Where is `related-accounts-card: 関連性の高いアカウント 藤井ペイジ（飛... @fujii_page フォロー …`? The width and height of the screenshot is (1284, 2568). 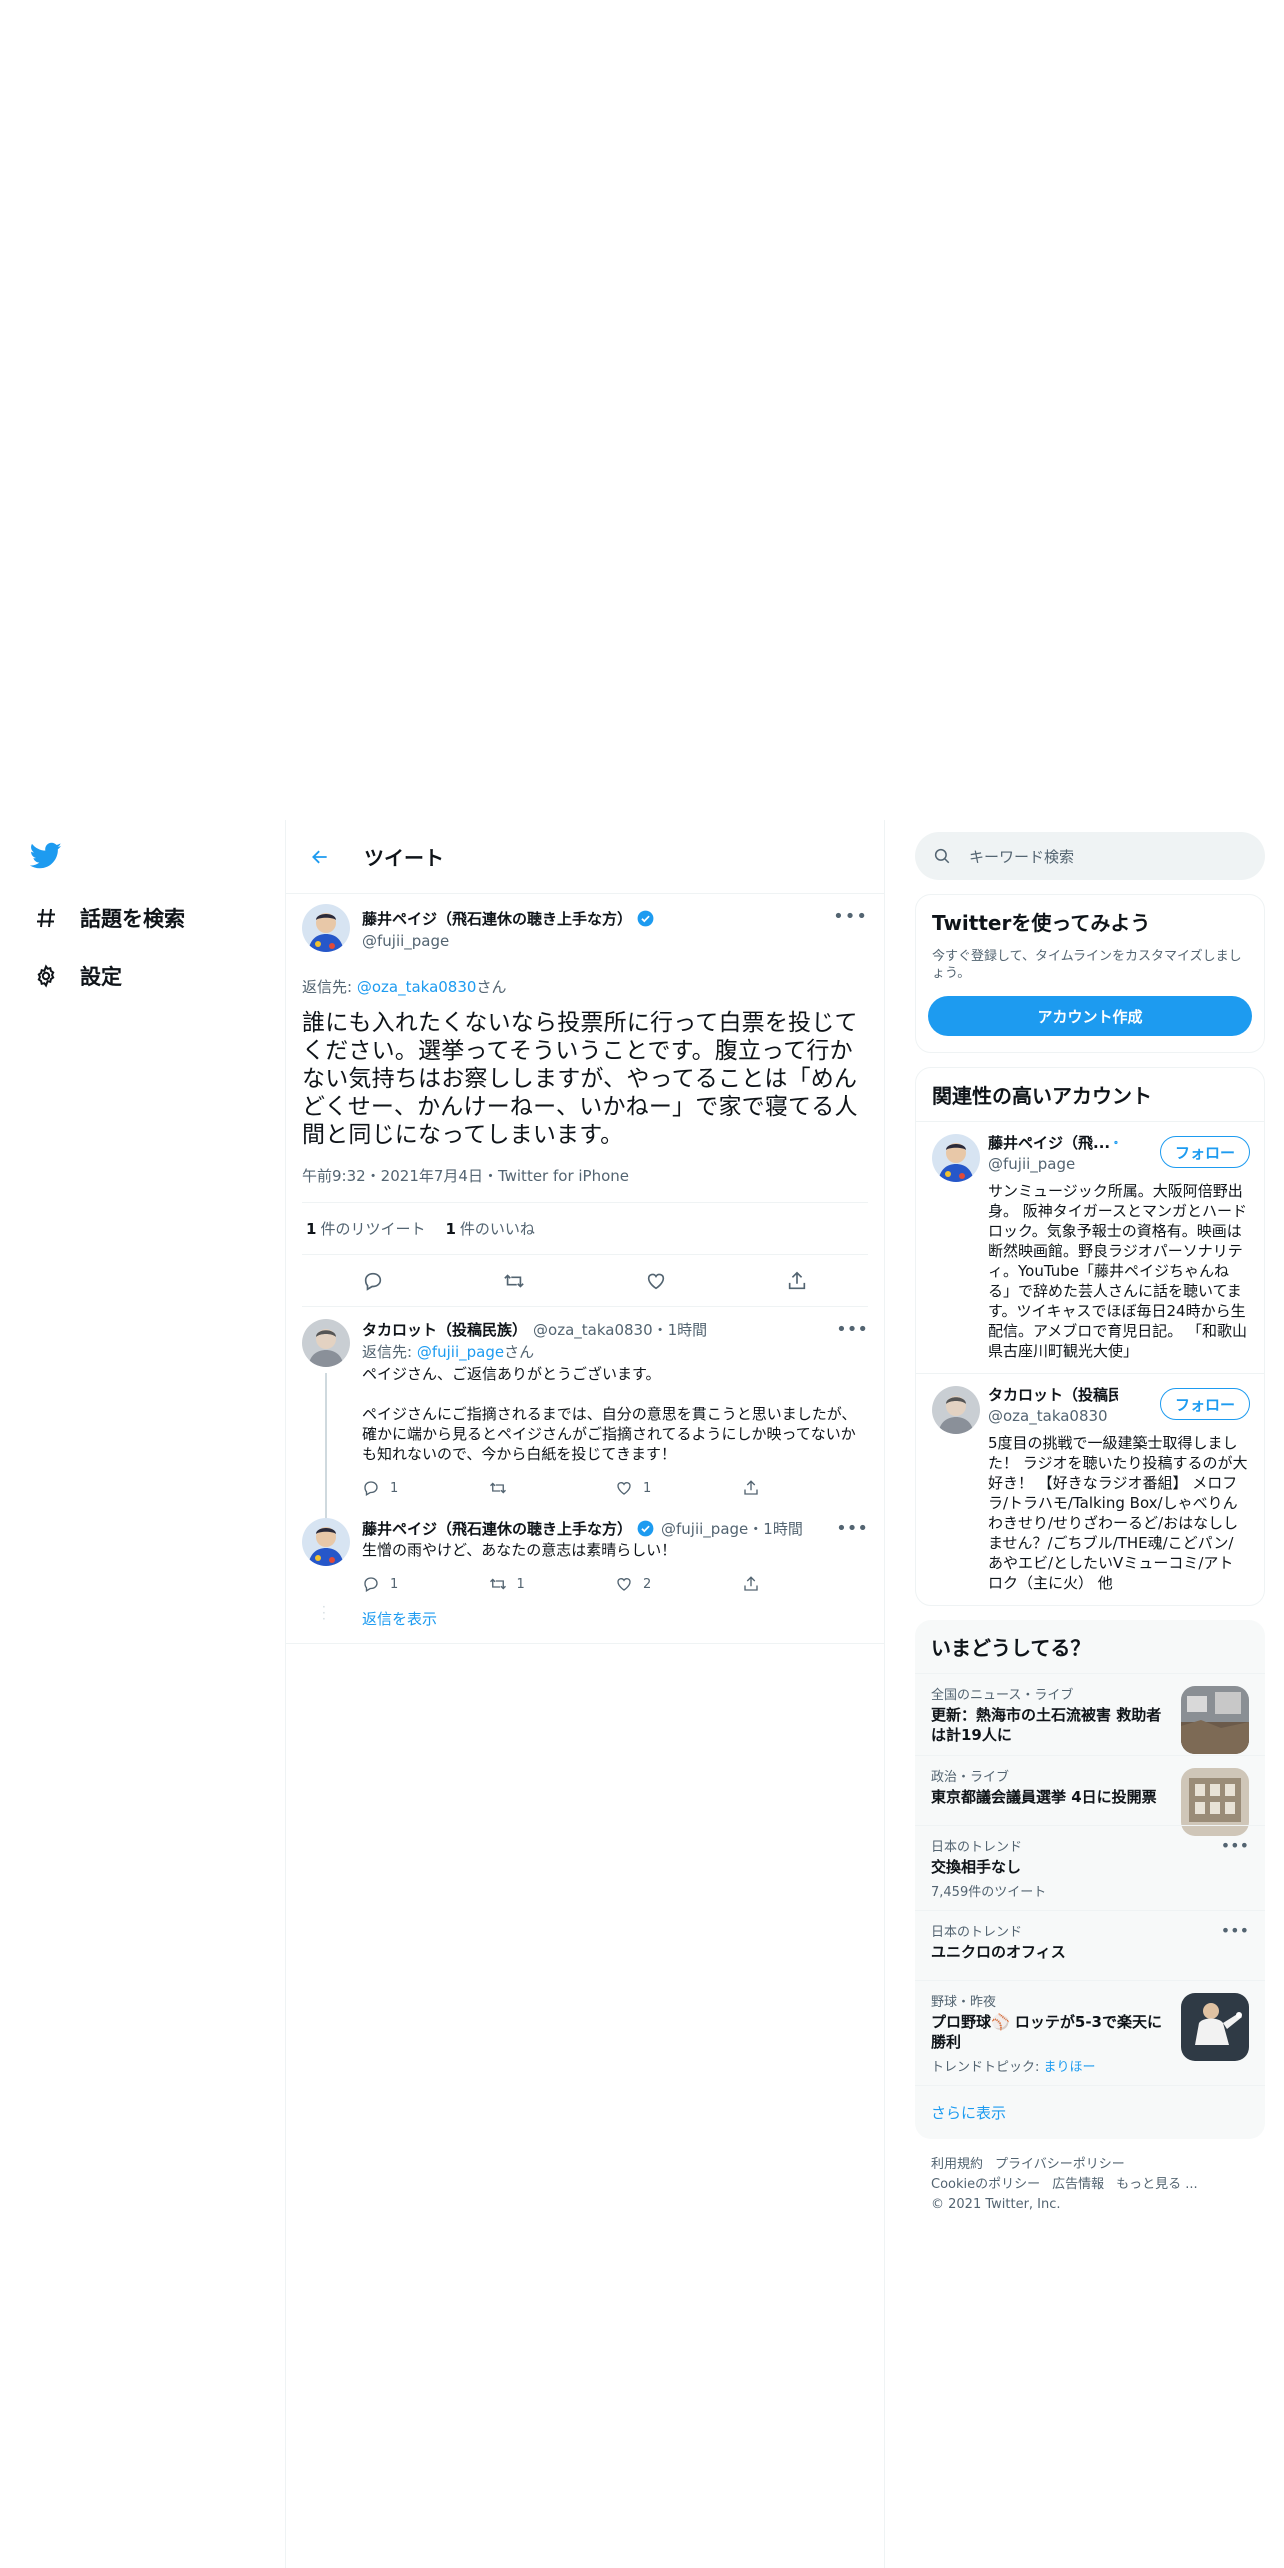
related-accounts-card: 関連性の高いアカウント 藤井ペイジ（飛... @fujii_page フォロー … is located at coordinates (1090, 1336).